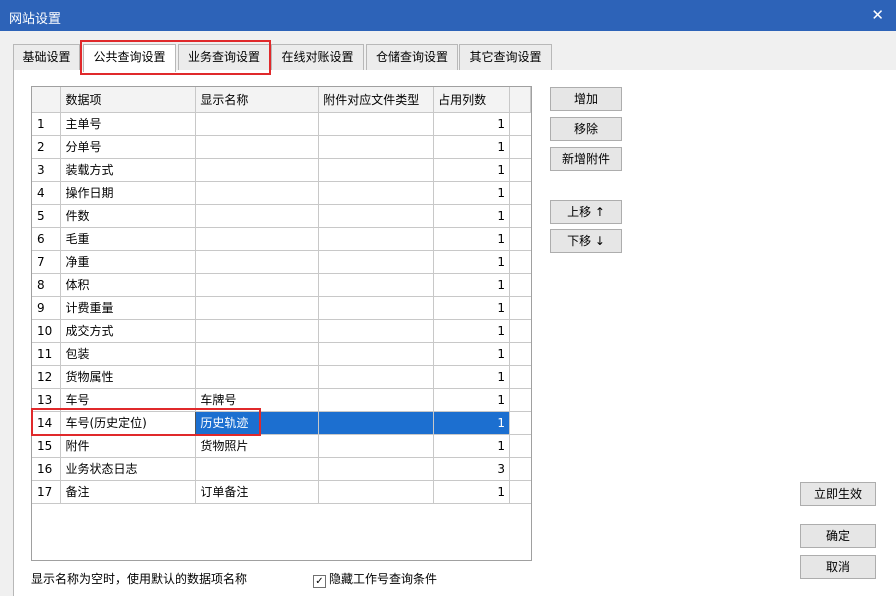  Describe the element at coordinates (838, 567) in the screenshot. I see `cancel-button: 取消` at that location.